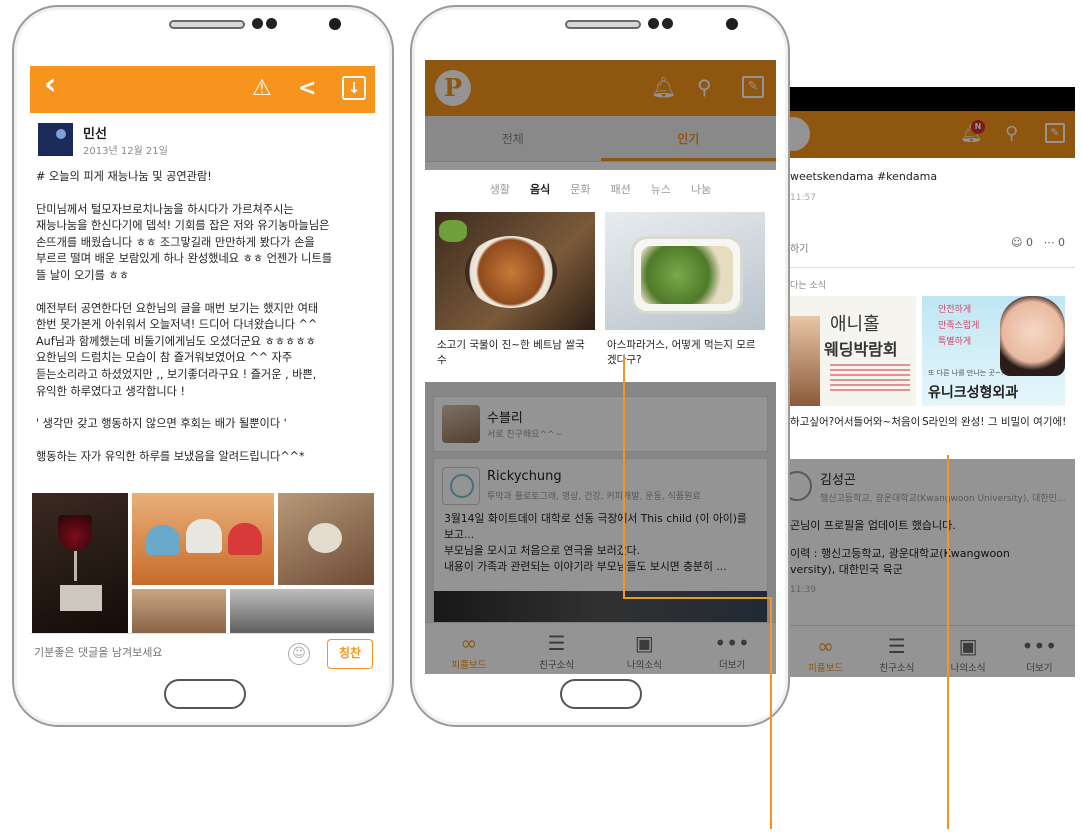  Describe the element at coordinates (993, 351) in the screenshot. I see `ad-unique-clinic: 안전하게 만족스럽게 특별하게 또 다른 나를 만나는 곳~! 유니크성형외과` at that location.